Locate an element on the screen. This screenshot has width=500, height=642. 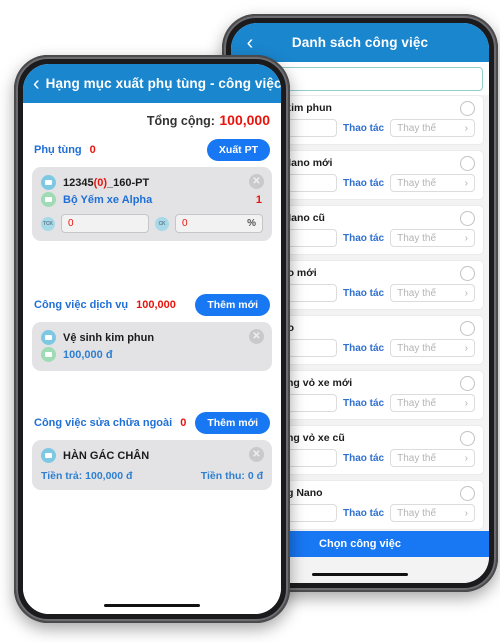
service-section-label-group: Công việc dịch vụ 100,000 is located at coordinates (105, 305).